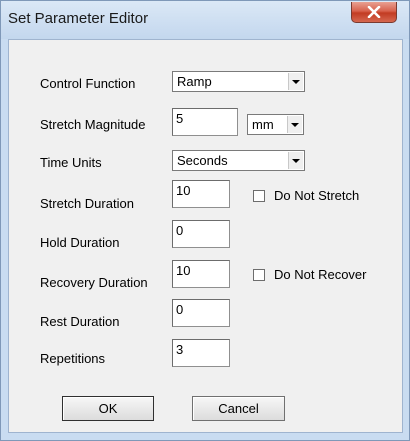 This screenshot has width=410, height=441. What do you see at coordinates (71, 162) in the screenshot?
I see `time-units-label: Time Units` at bounding box center [71, 162].